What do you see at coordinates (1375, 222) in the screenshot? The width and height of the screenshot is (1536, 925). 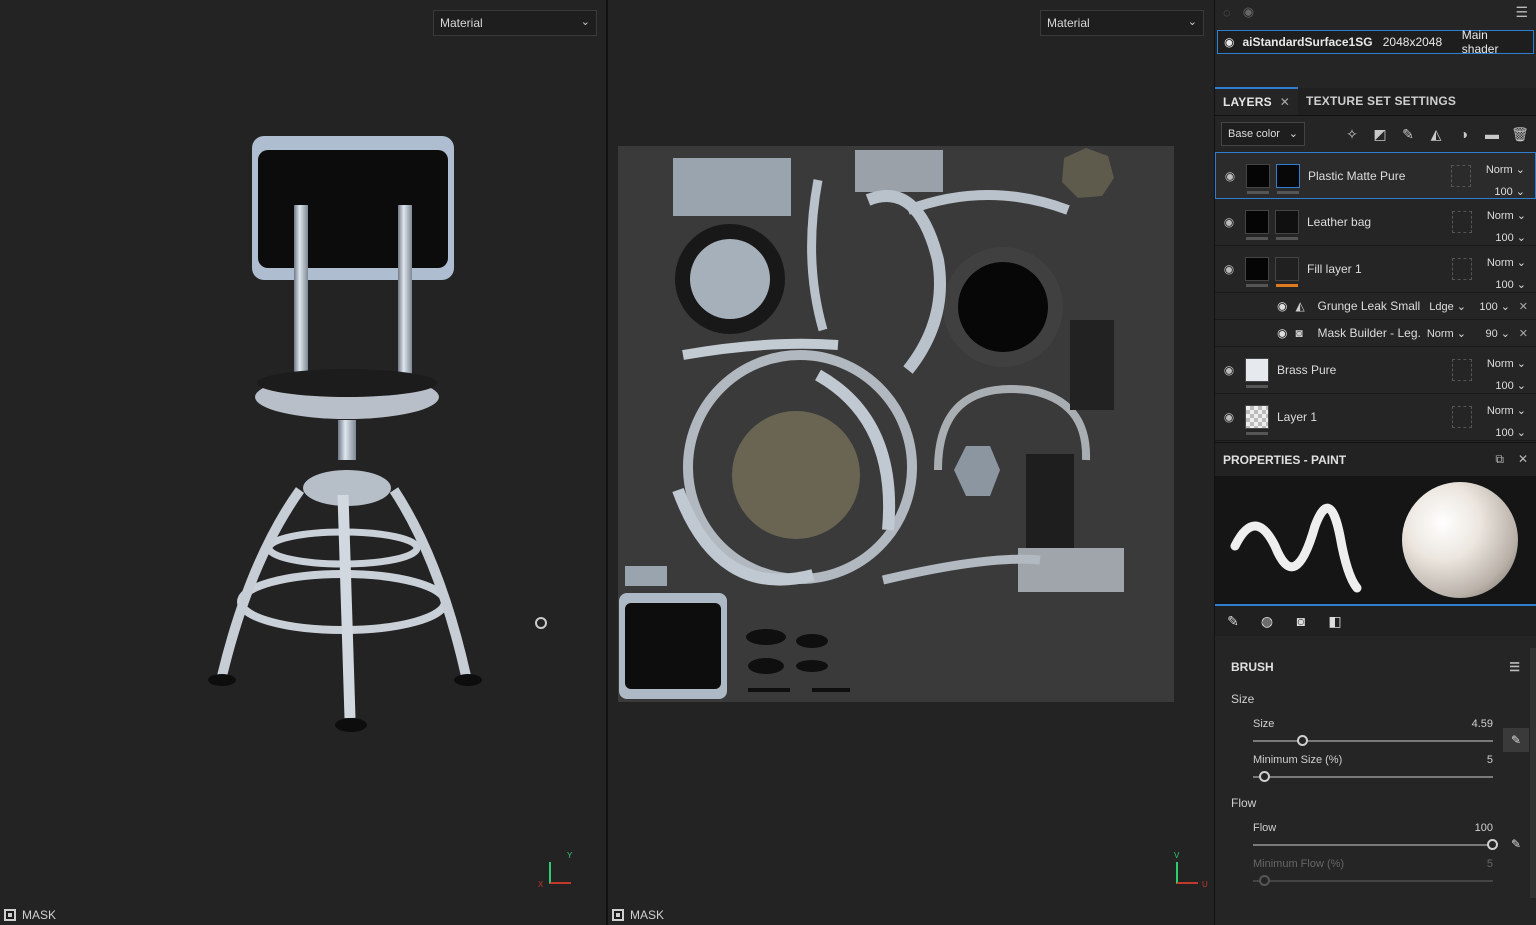 I see `layer-row: ◉ Leather bag Norm ⌄ 100 ⌄` at bounding box center [1375, 222].